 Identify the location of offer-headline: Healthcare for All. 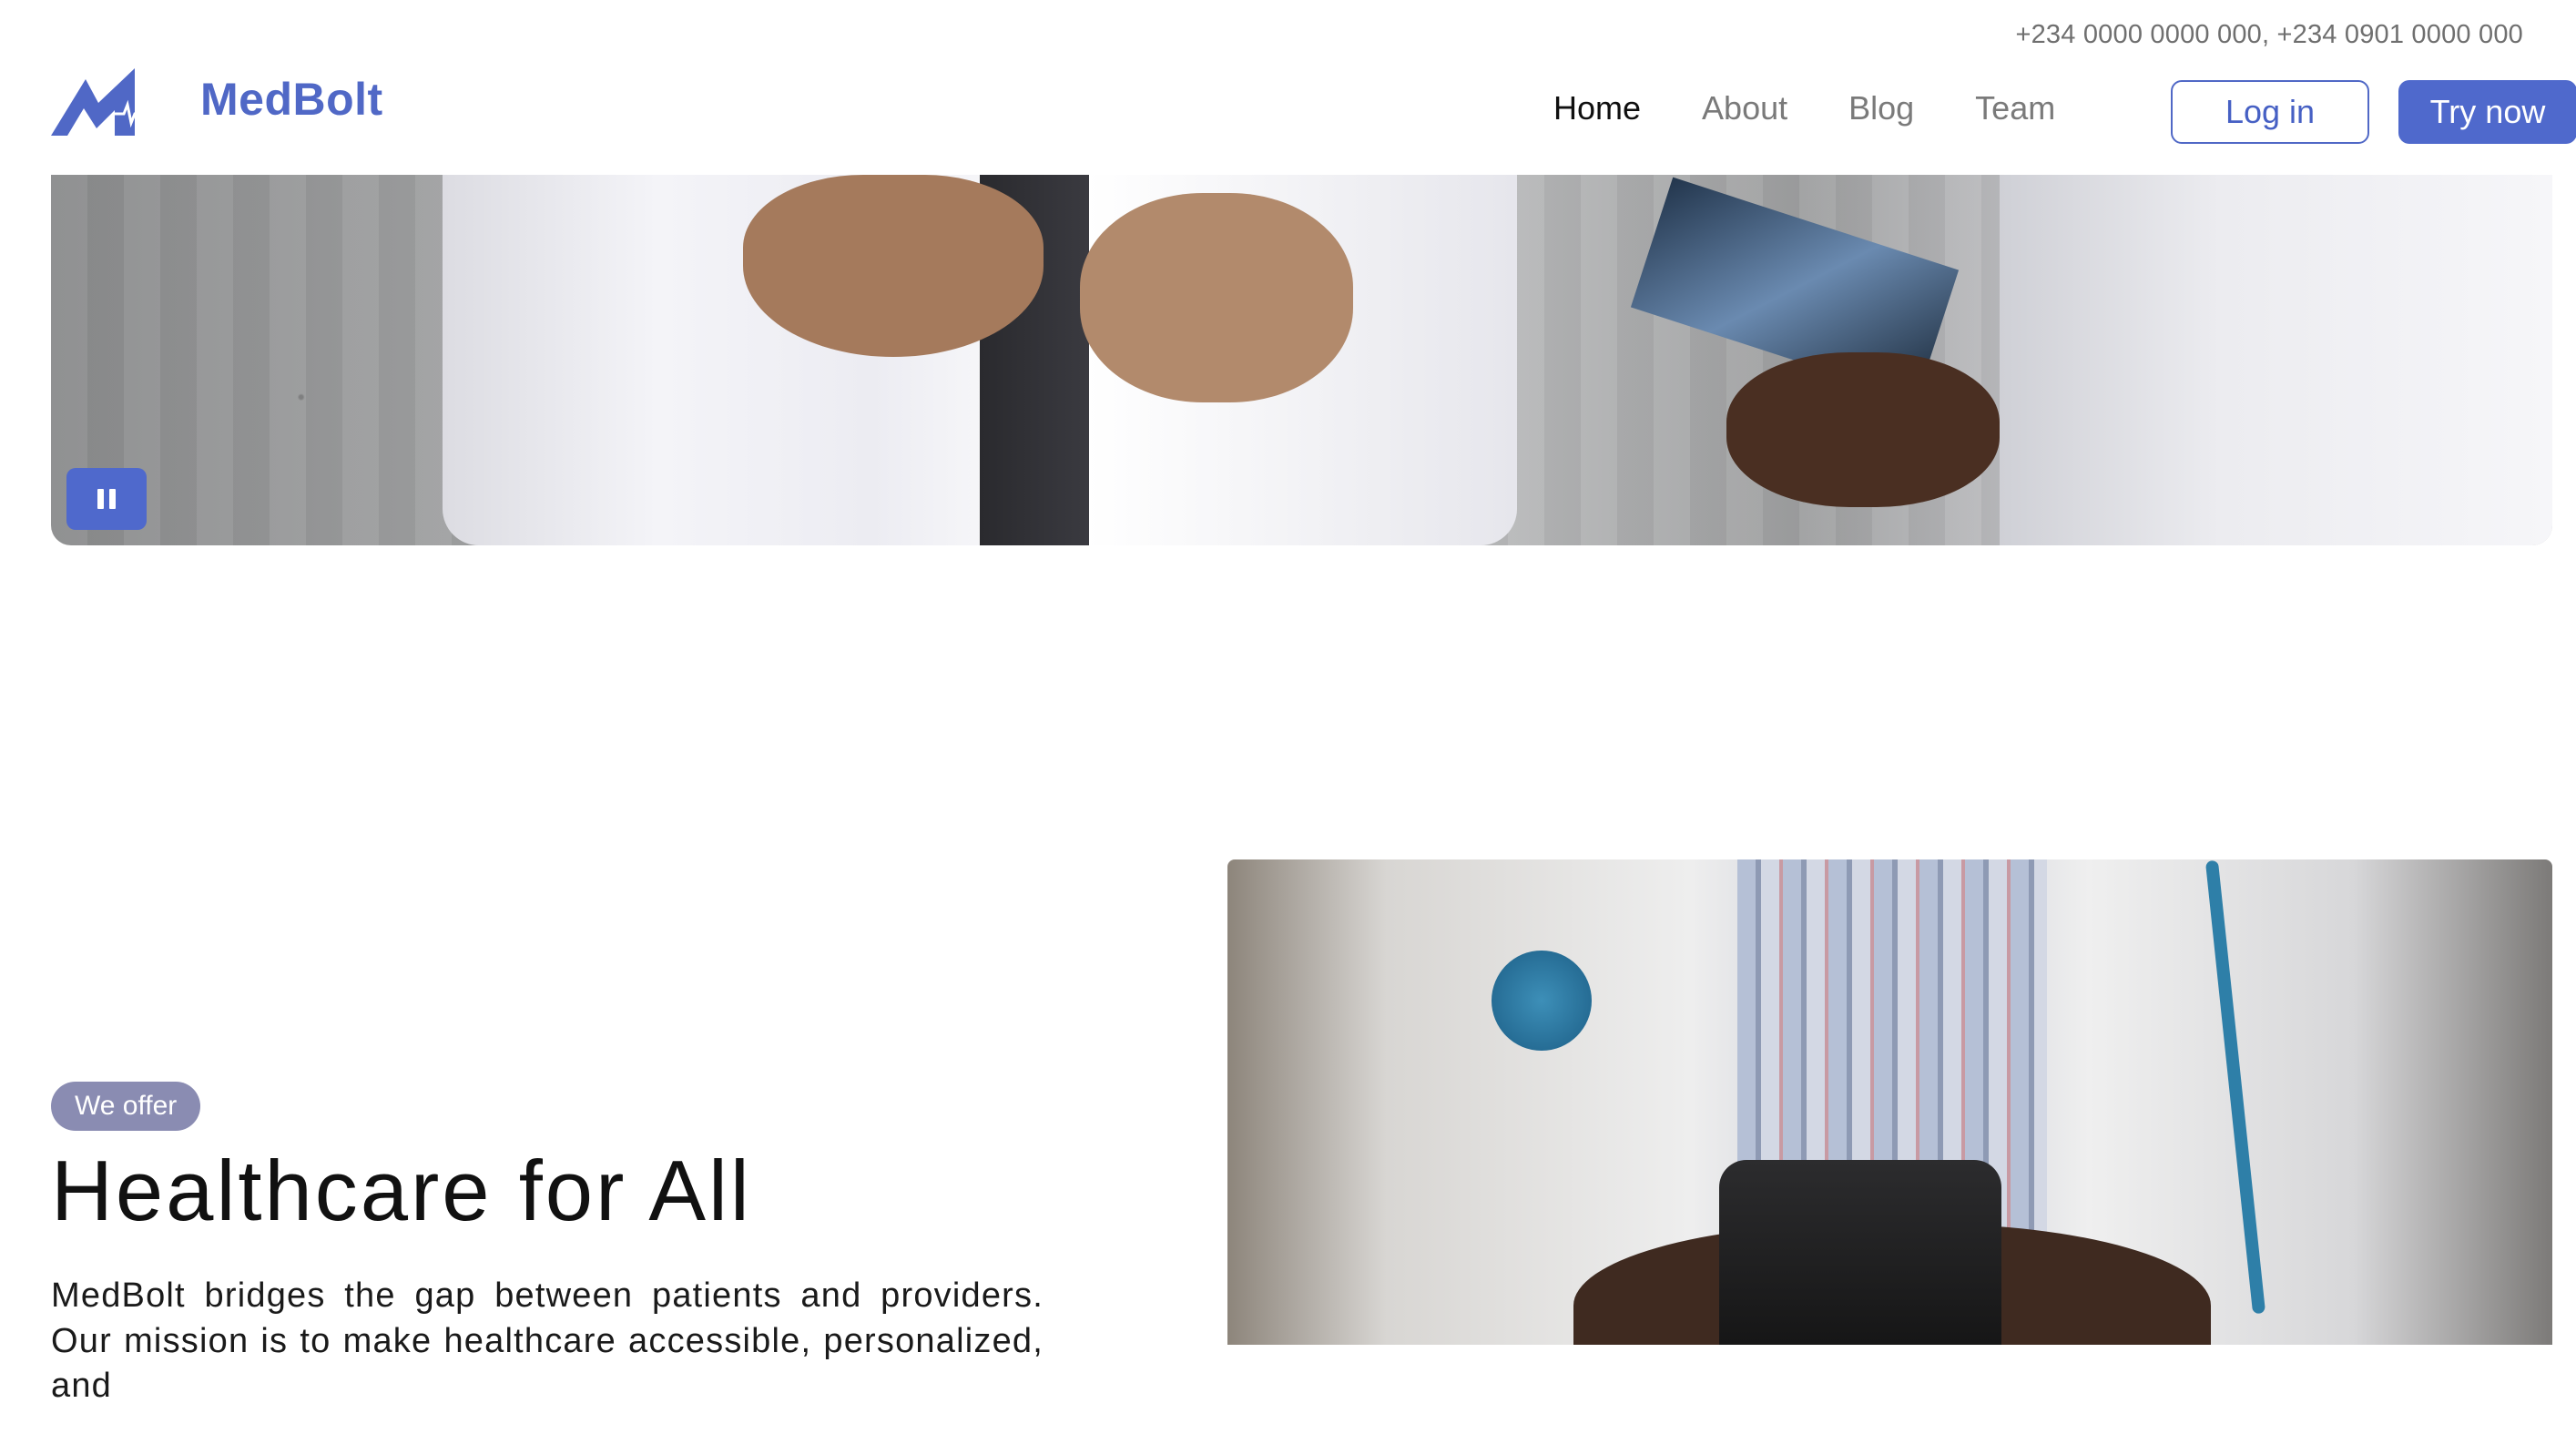
(402, 1190).